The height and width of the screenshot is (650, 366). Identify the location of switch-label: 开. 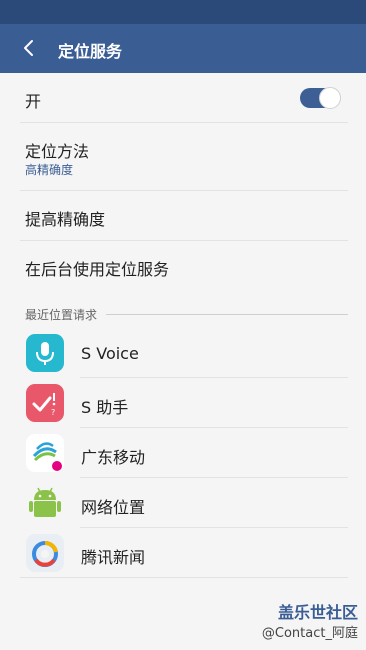
(33, 101).